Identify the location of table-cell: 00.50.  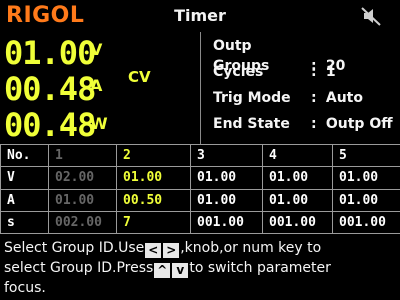
(153, 200).